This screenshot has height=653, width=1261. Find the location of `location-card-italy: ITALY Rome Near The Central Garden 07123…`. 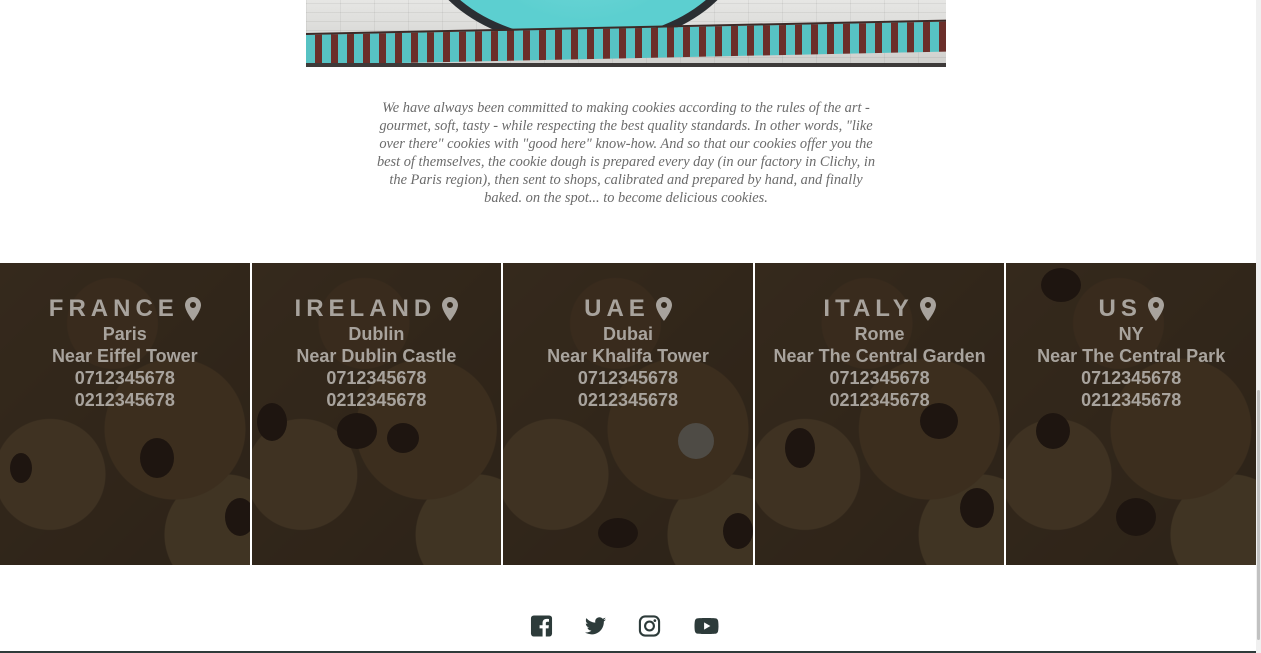

location-card-italy: ITALY Rome Near The Central Garden 07123… is located at coordinates (879, 414).